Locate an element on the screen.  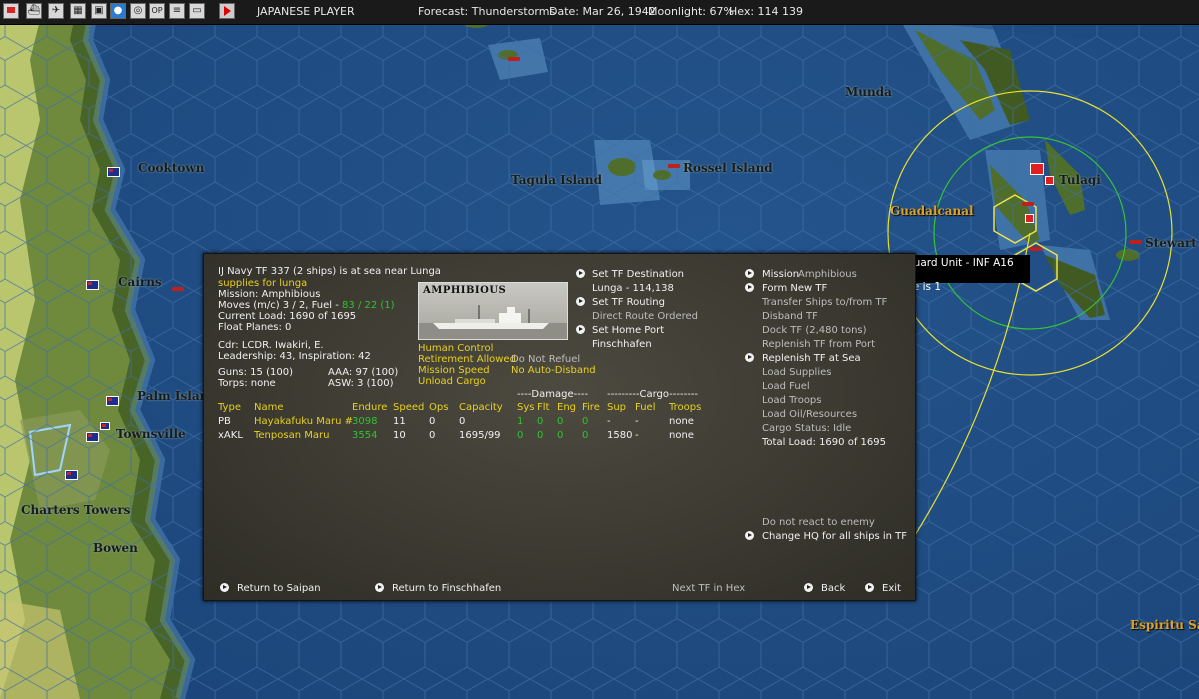
back-button: Back is located at coordinates (833, 589).